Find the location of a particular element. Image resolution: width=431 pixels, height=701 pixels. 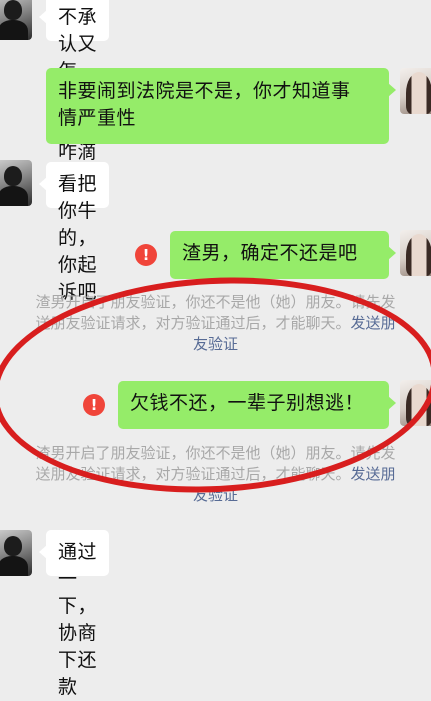

message-bubble: 通过一下，协商下还款 is located at coordinates (74, 614).